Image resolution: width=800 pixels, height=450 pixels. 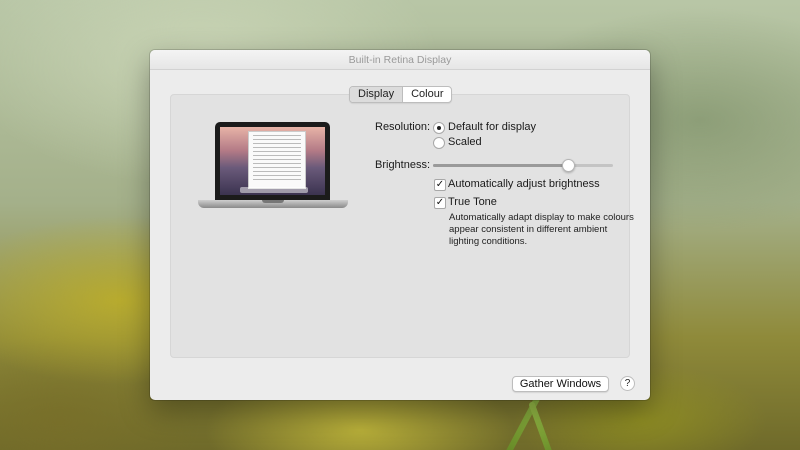 What do you see at coordinates (439, 128) in the screenshot?
I see `resolution-default-radio` at bounding box center [439, 128].